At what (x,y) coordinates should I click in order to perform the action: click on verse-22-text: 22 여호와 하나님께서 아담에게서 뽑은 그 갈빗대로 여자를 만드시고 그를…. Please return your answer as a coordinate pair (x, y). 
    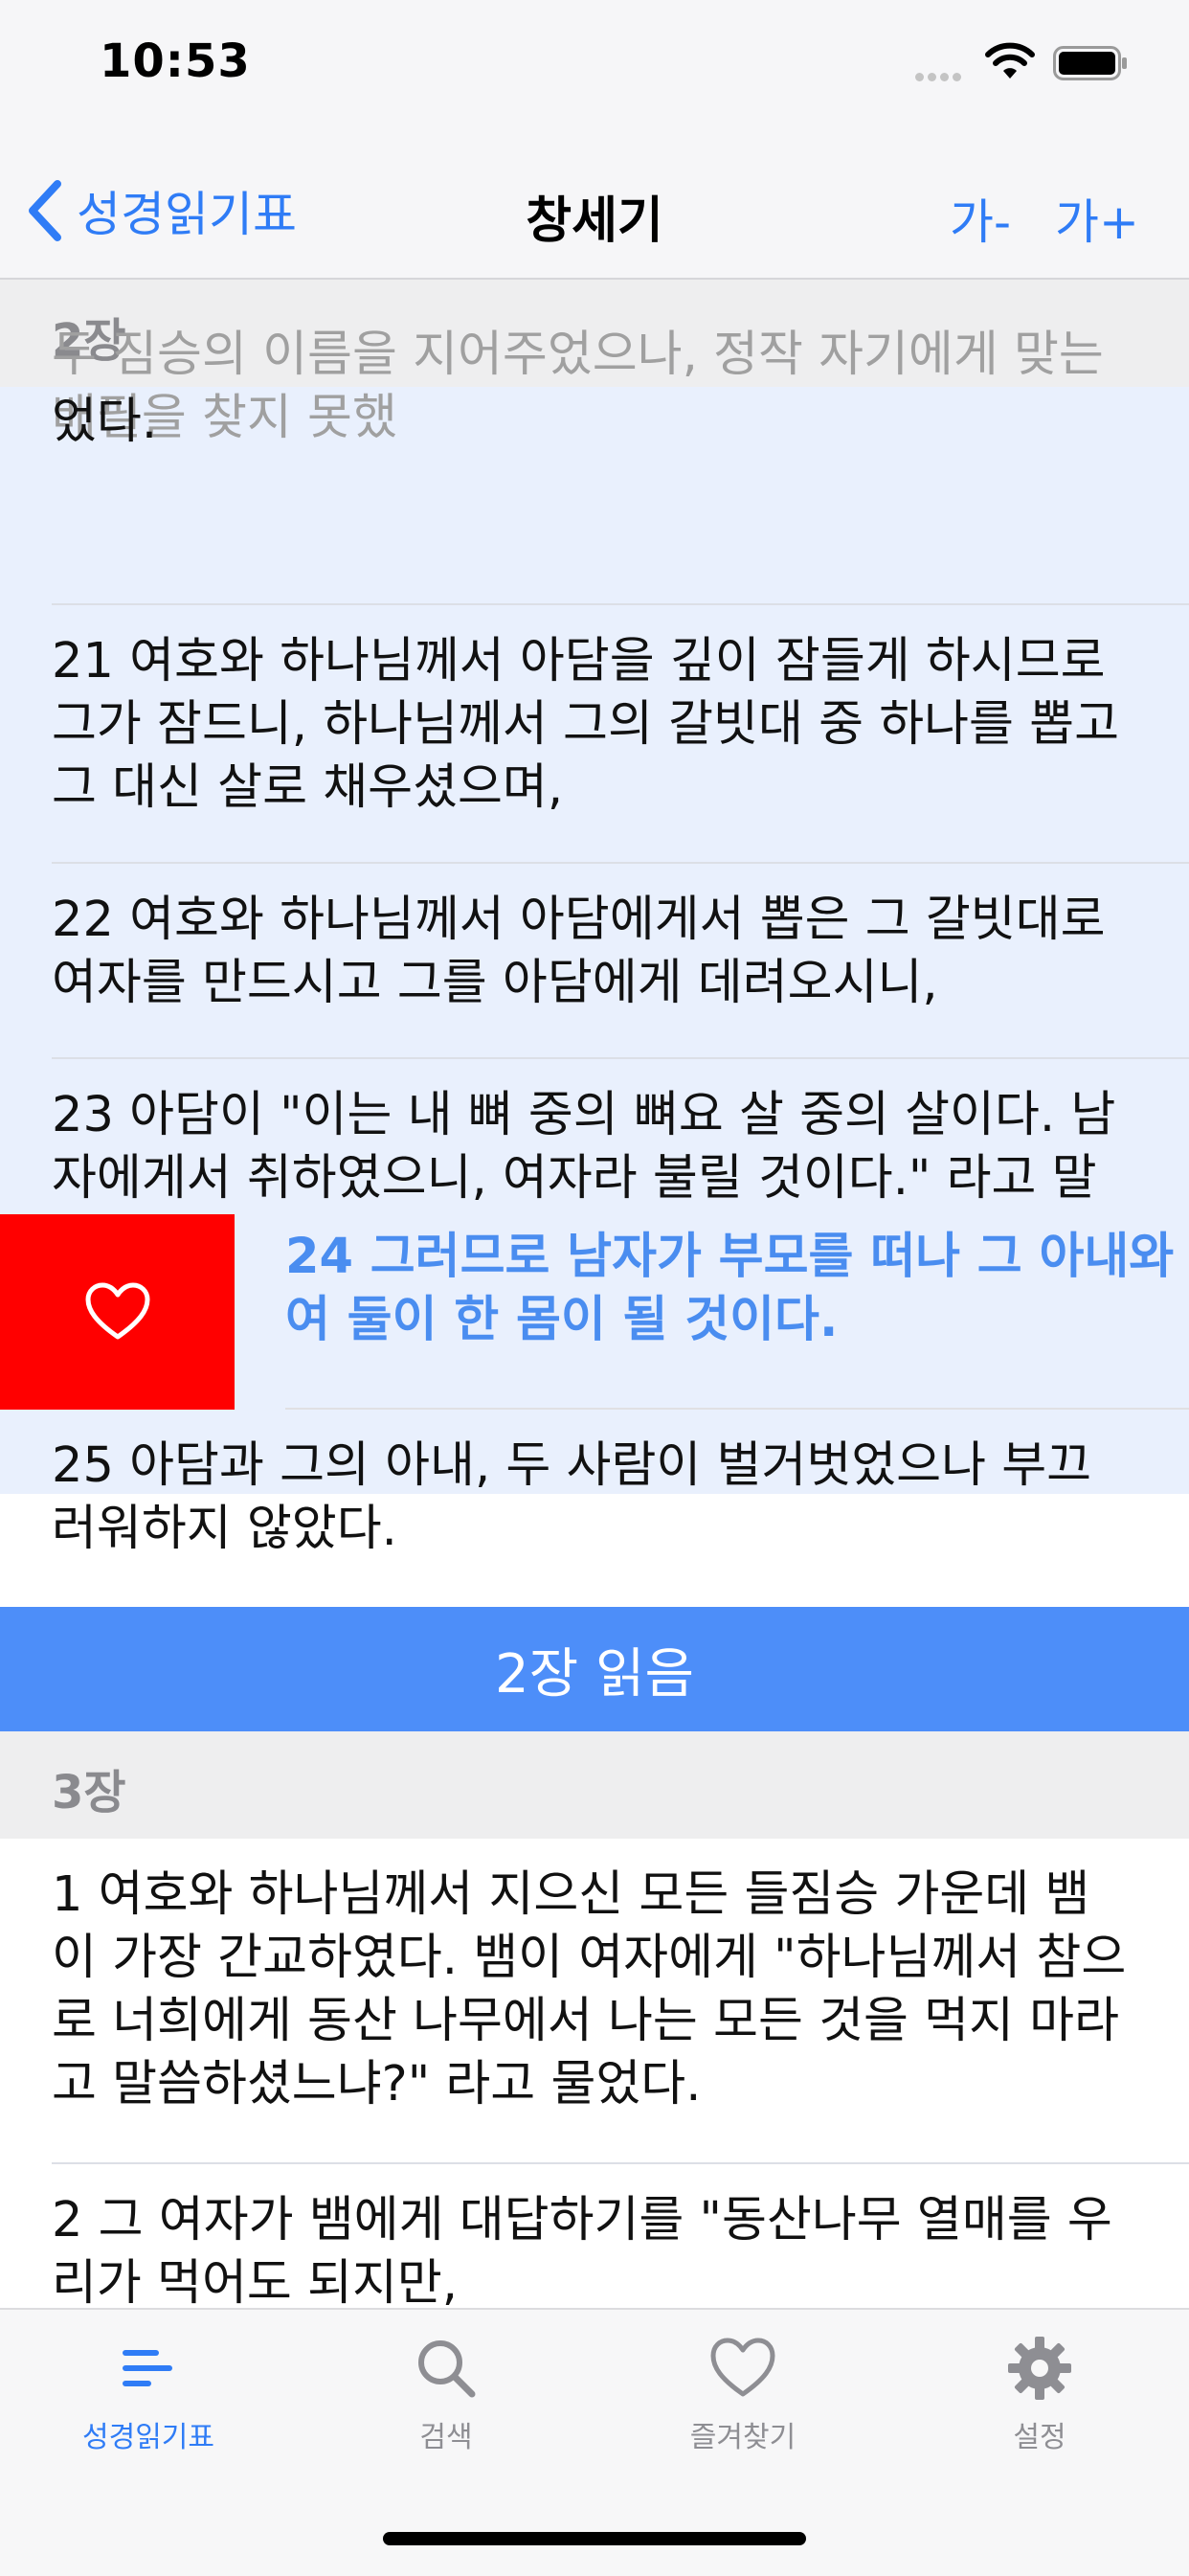
    Looking at the image, I should click on (579, 951).